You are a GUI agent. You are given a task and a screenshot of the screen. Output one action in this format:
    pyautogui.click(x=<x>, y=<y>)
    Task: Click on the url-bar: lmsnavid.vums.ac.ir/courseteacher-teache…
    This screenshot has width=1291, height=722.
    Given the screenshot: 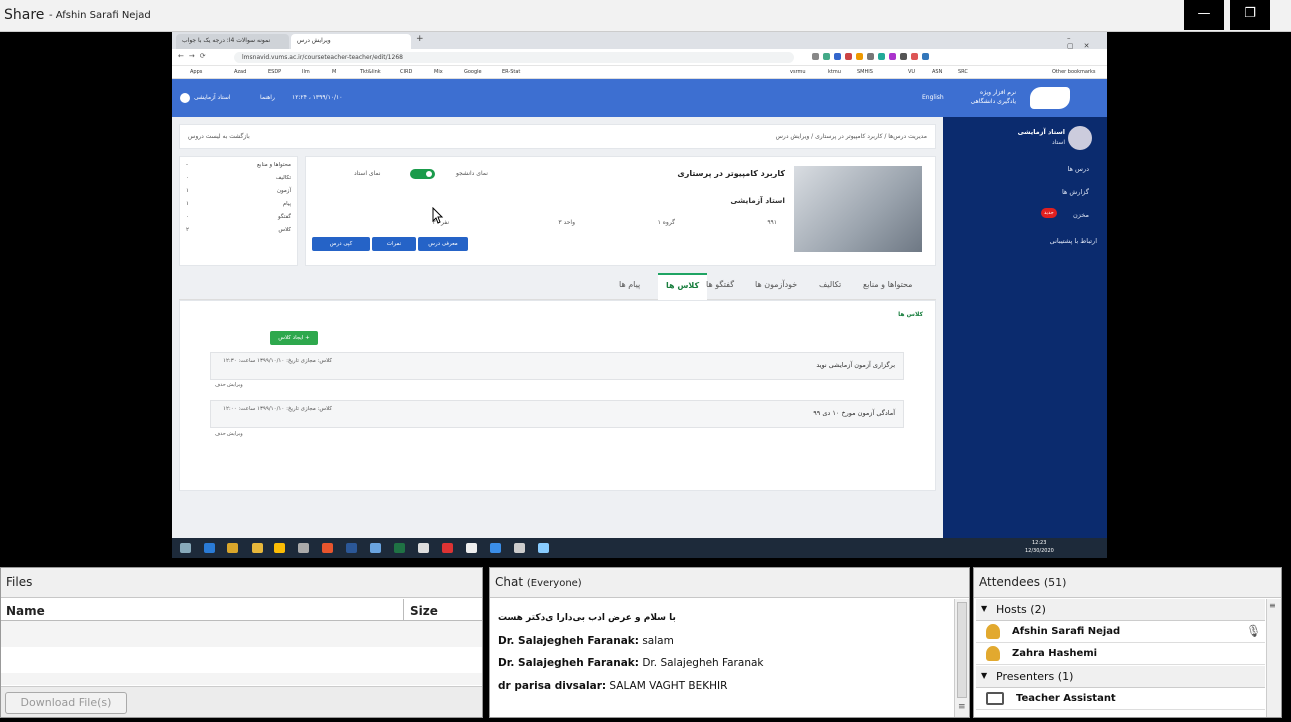 What is the action you would take?
    pyautogui.click(x=514, y=57)
    